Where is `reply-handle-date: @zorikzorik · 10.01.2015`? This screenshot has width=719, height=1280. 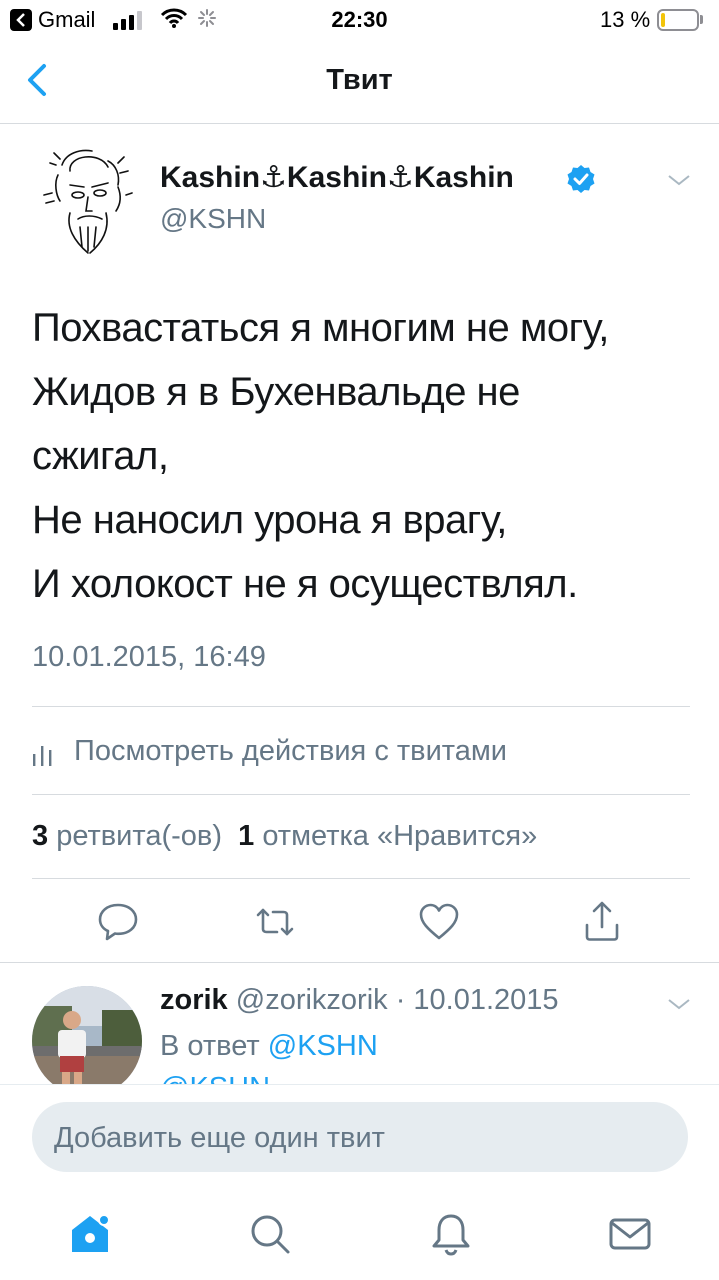 reply-handle-date: @zorikzorik · 10.01.2015 is located at coordinates (397, 1000).